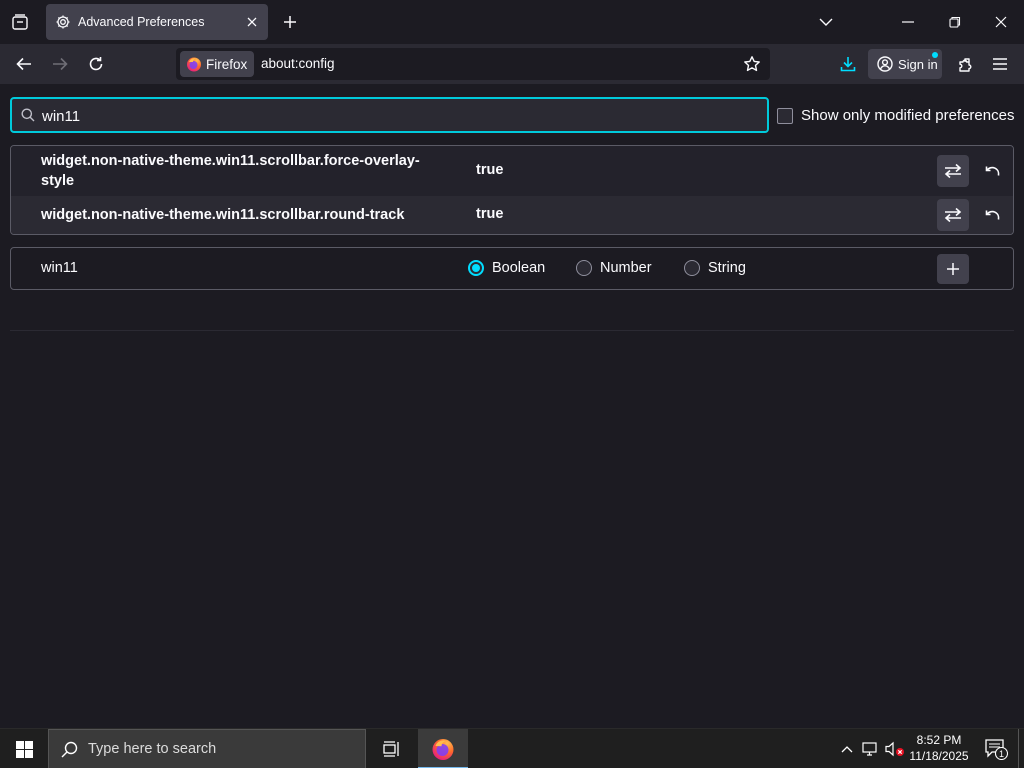 The width and height of the screenshot is (1024, 768). I want to click on add-preference-button, so click(953, 269).